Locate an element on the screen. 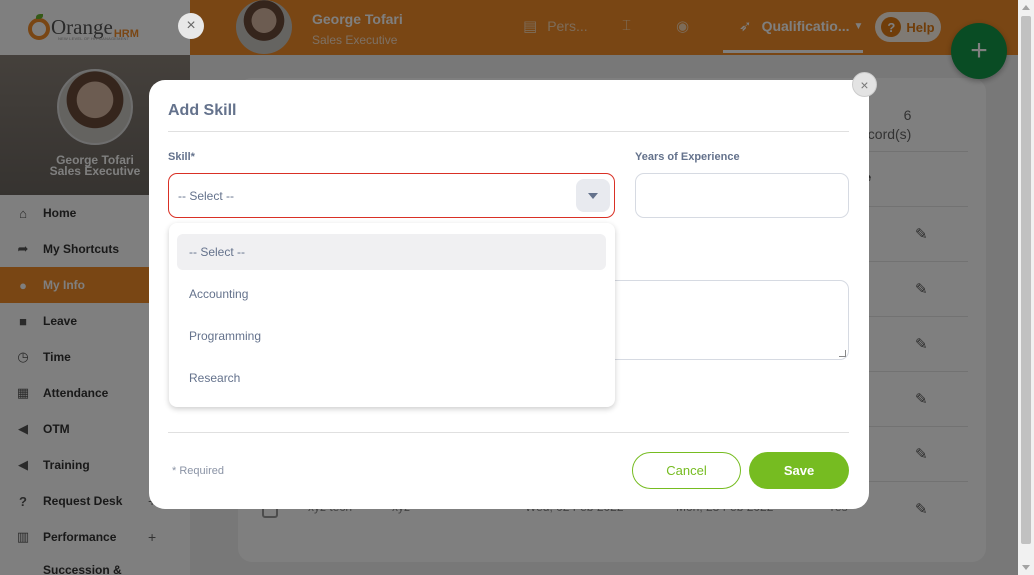  skill-select: -- Select -- is located at coordinates (391, 195).